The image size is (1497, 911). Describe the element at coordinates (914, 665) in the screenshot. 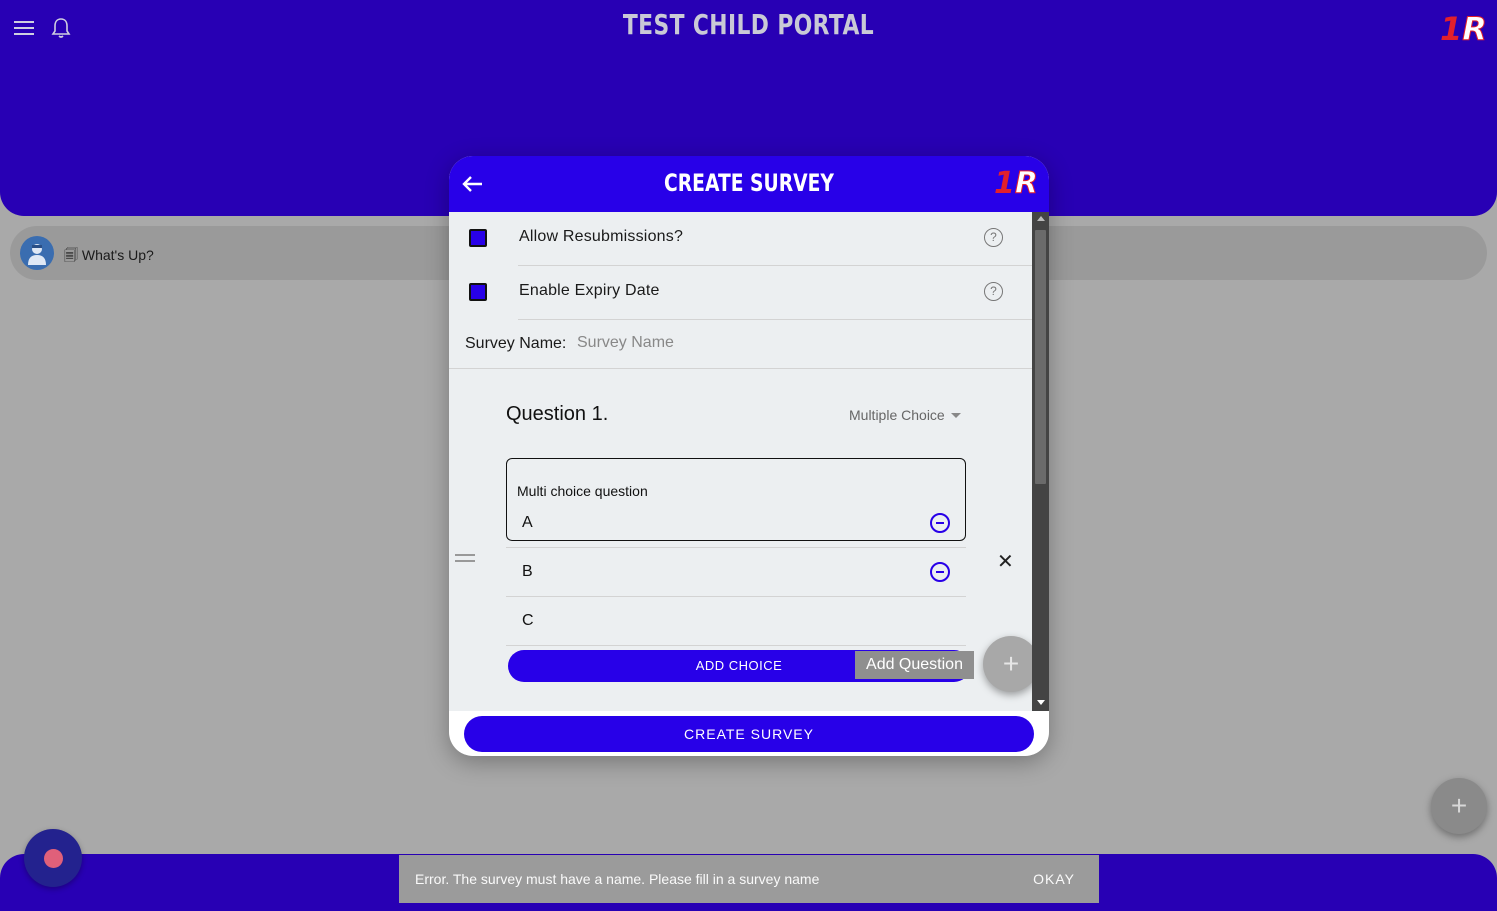

I see `add-question-tooltip: Add Question` at that location.